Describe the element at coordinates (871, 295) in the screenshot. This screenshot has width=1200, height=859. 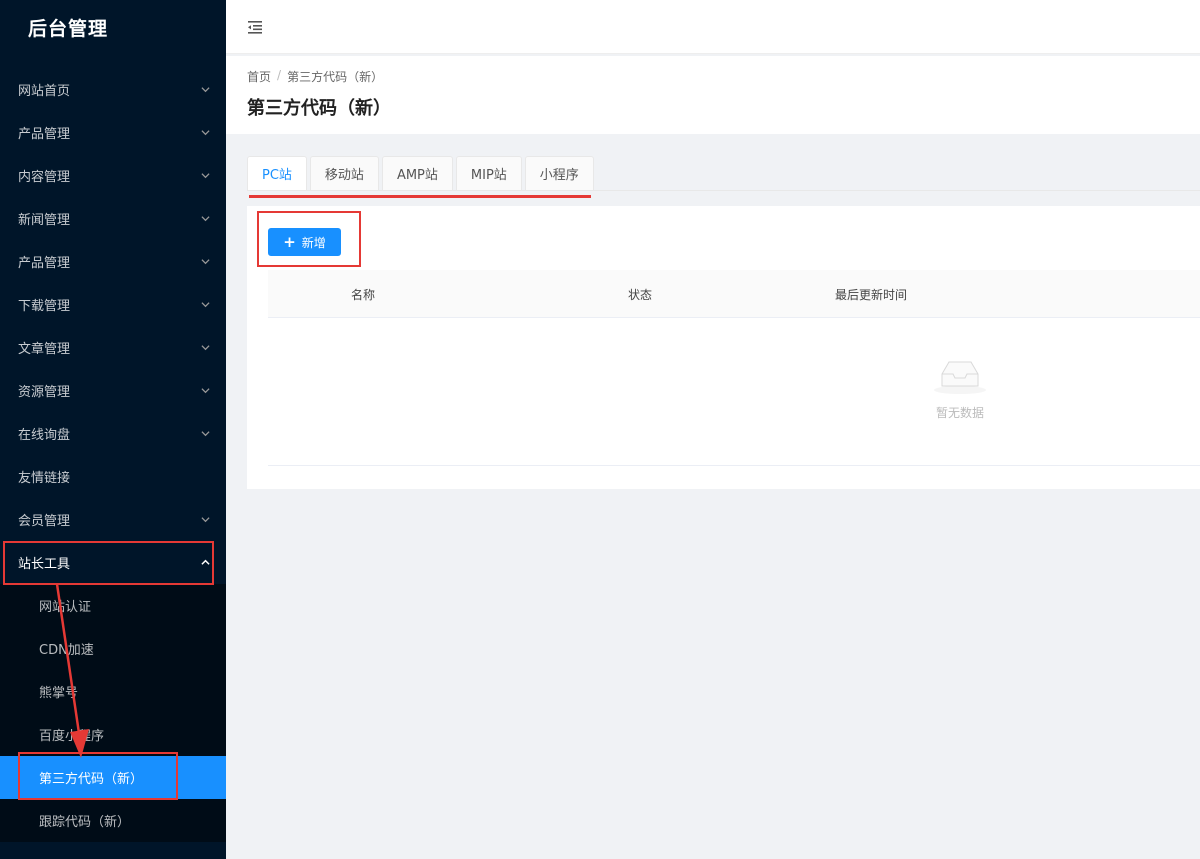
I see `column-header-updated: 最后更新时间` at that location.